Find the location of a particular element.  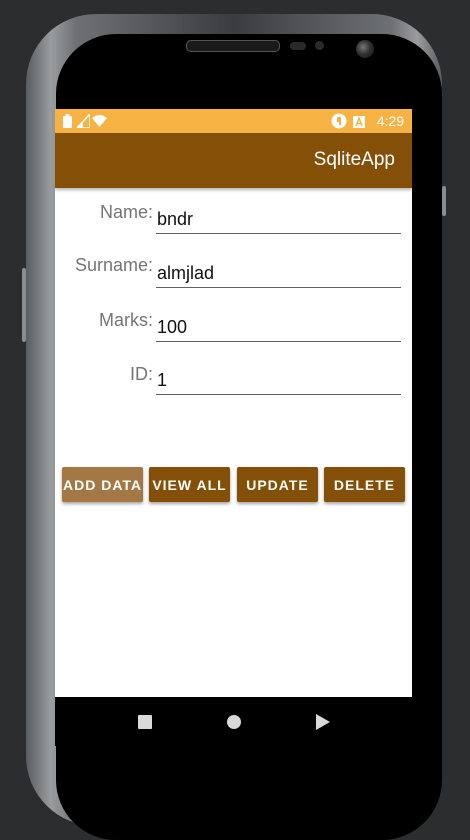

storage-icon is located at coordinates (359, 124).